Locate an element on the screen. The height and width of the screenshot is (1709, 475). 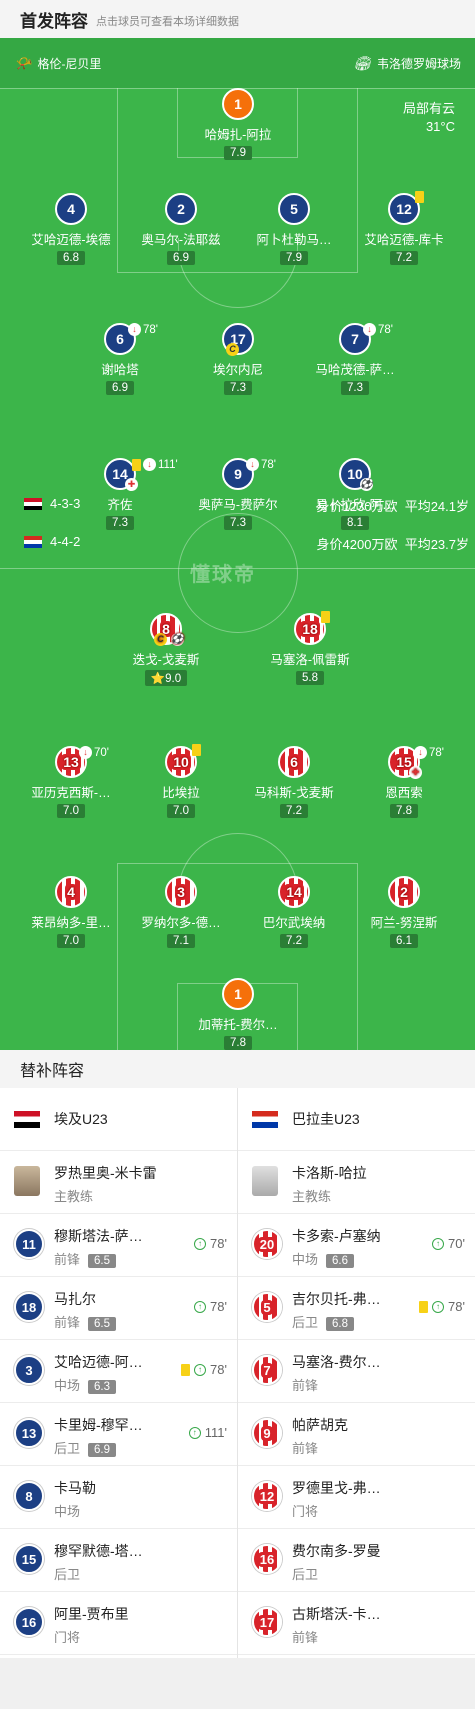
list-item: 17 古斯塔沃-卡… 前锋 is located at coordinates (356, 1623).